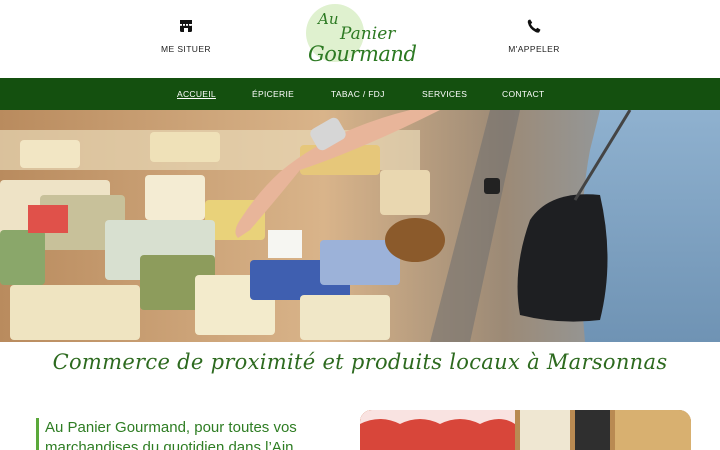 The height and width of the screenshot is (450, 720). What do you see at coordinates (368, 34) in the screenshot?
I see `logo-text-line2: Panier` at bounding box center [368, 34].